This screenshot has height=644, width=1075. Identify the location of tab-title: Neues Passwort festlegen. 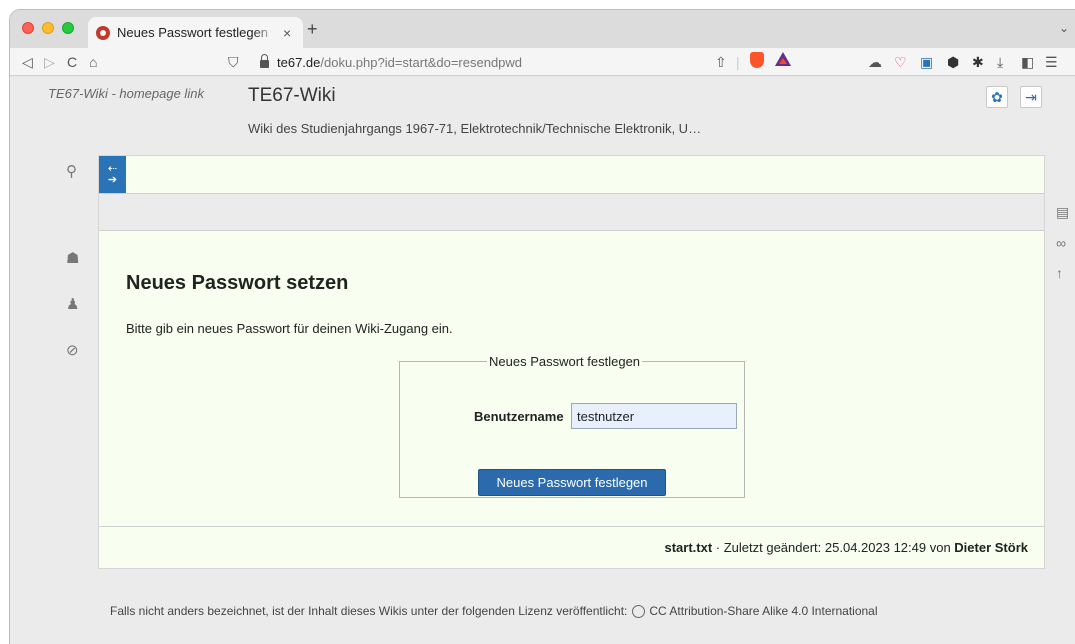
(193, 32).